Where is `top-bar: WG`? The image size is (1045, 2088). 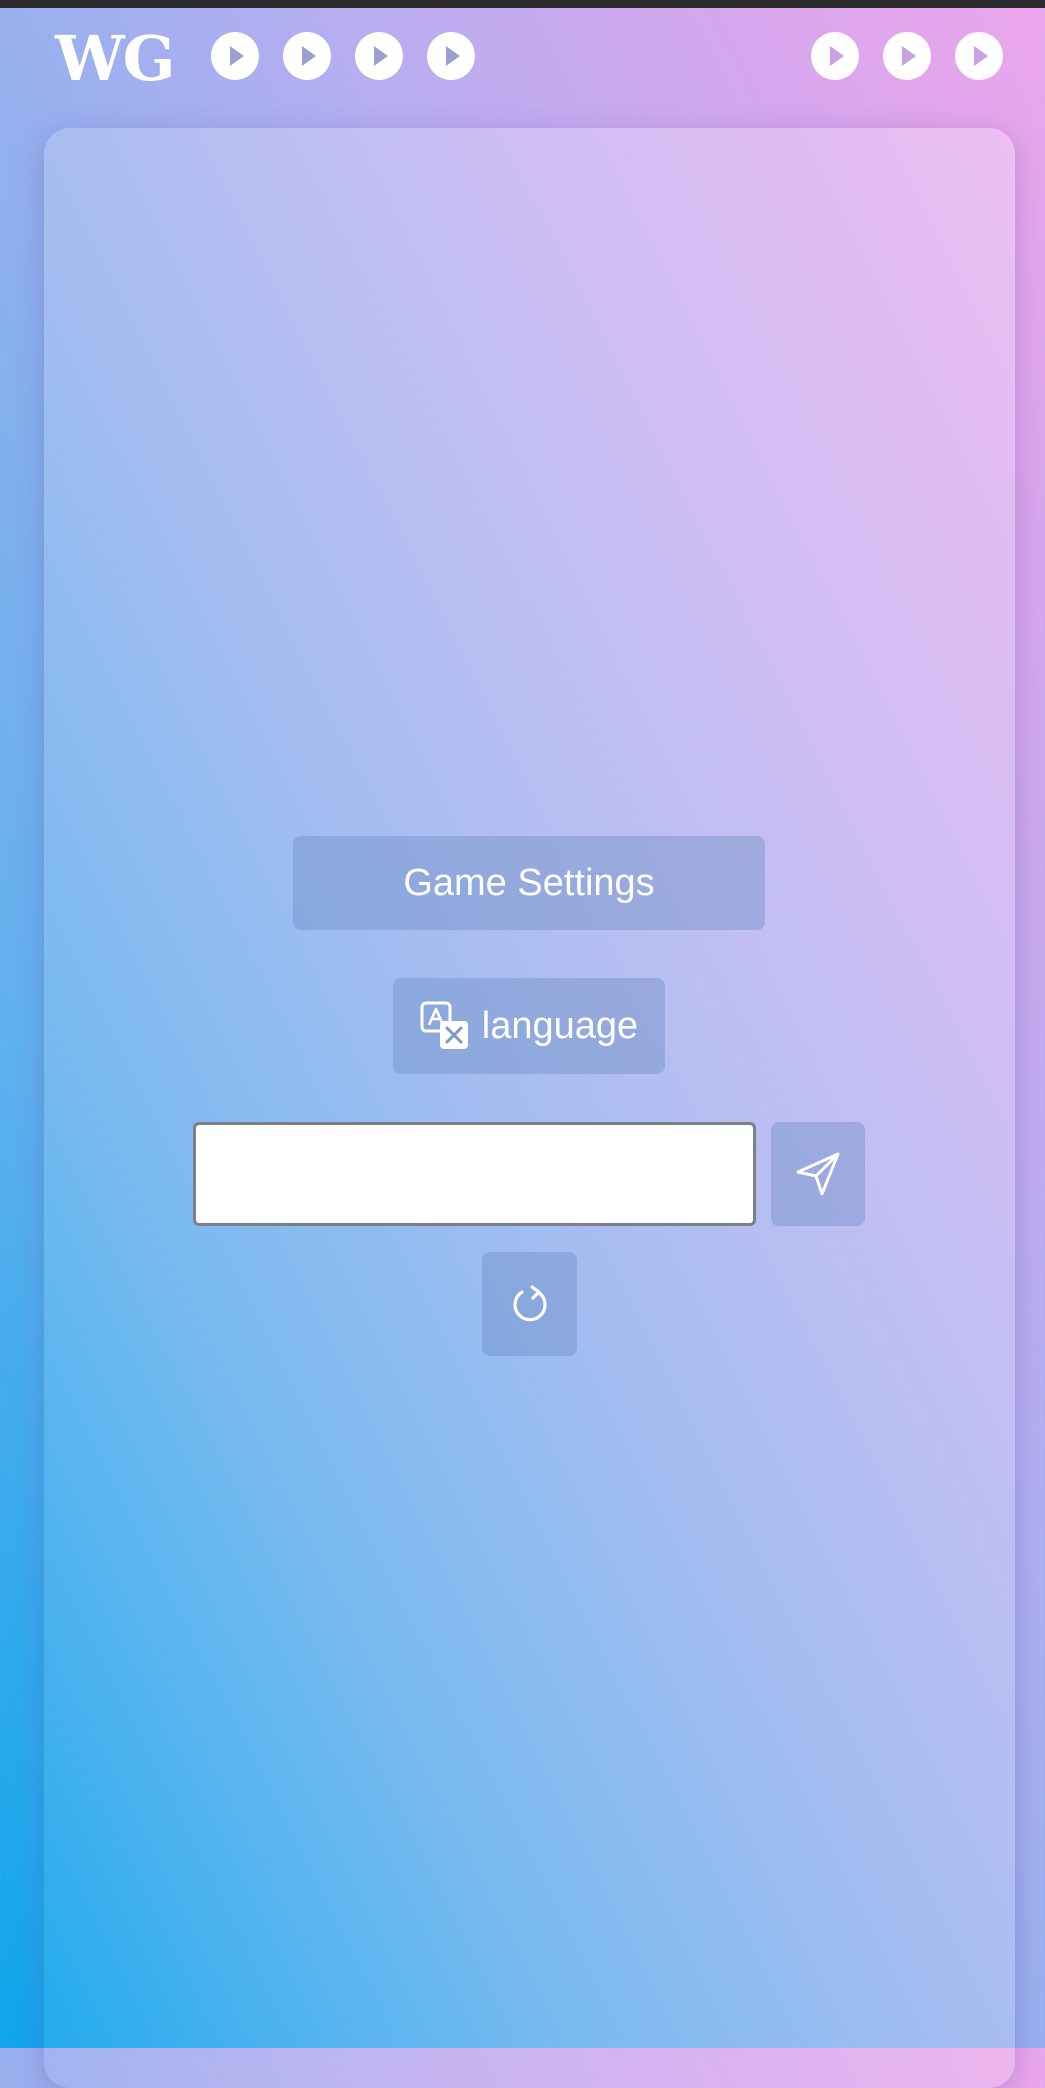 top-bar: WG is located at coordinates (522, 58).